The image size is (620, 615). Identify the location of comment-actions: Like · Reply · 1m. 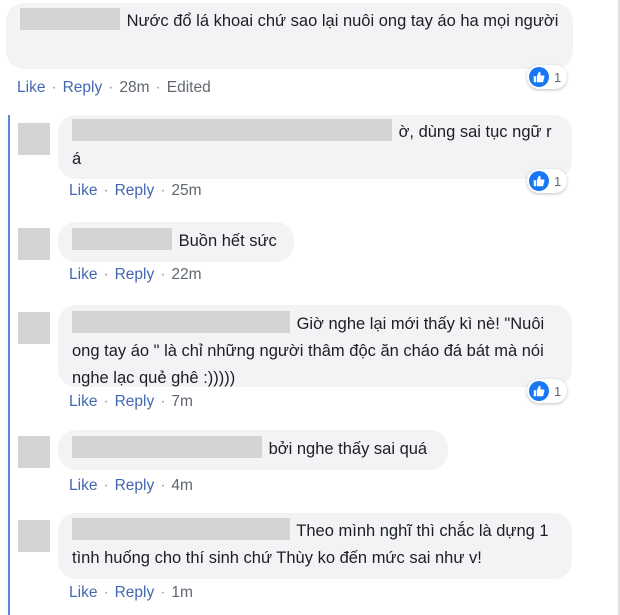
(131, 592).